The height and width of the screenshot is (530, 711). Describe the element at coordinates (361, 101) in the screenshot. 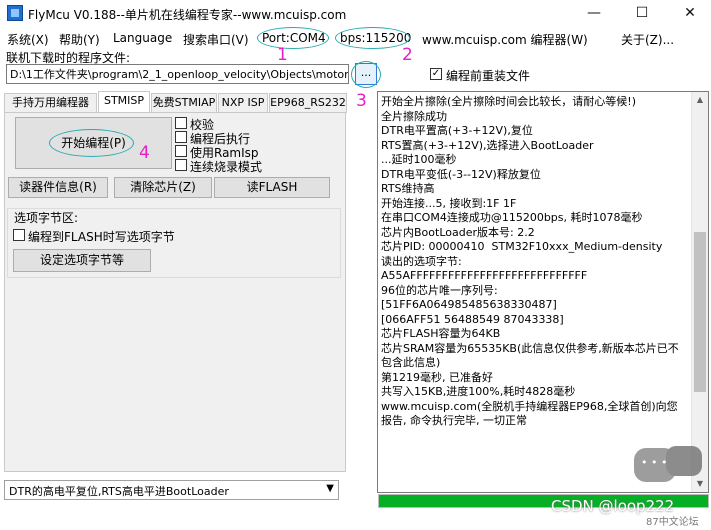

I see `annotation-number-3: 3` at that location.